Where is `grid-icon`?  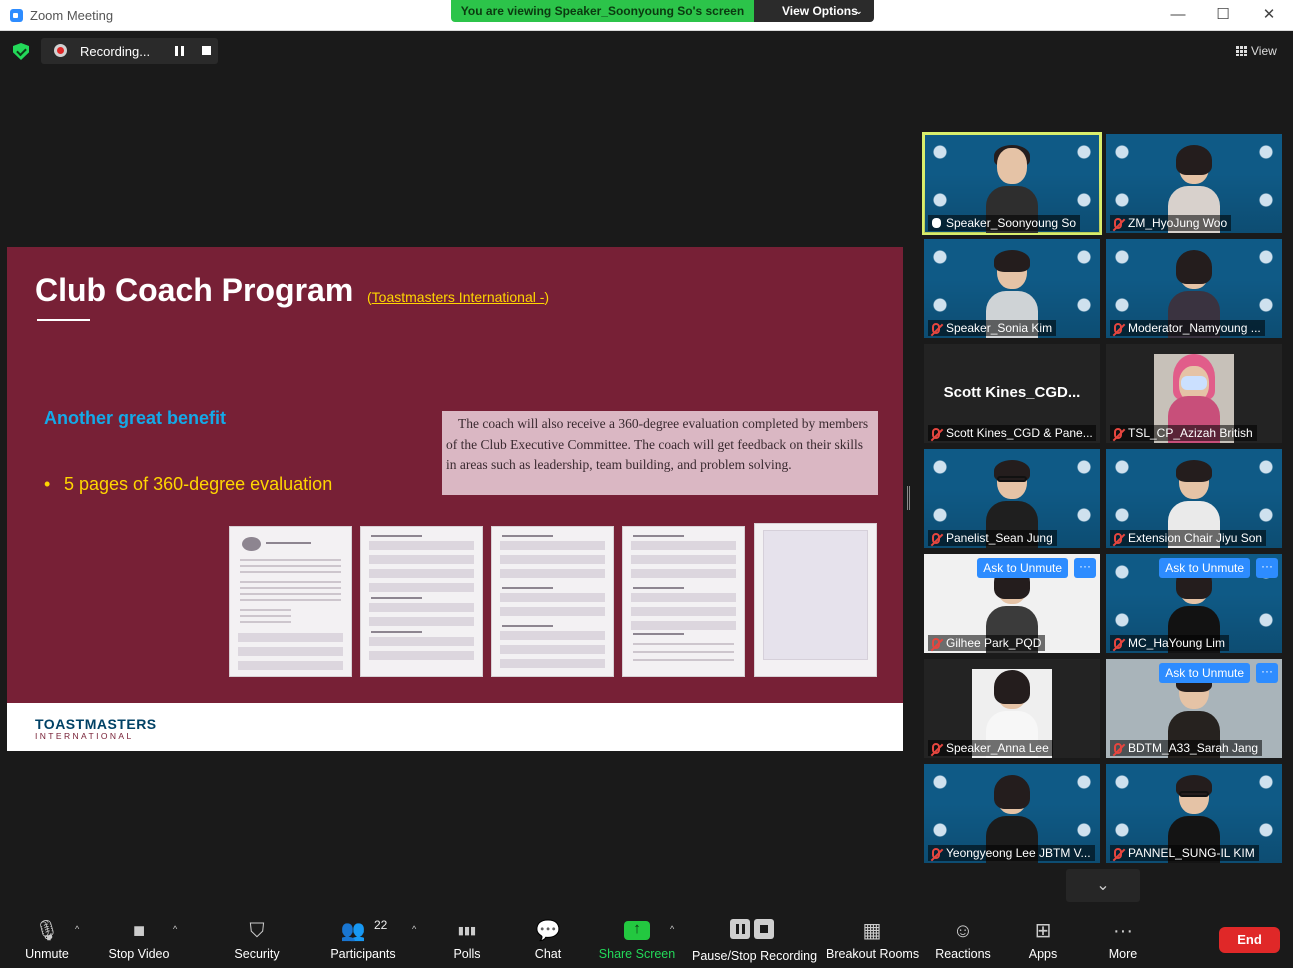
grid-icon is located at coordinates (1241, 51).